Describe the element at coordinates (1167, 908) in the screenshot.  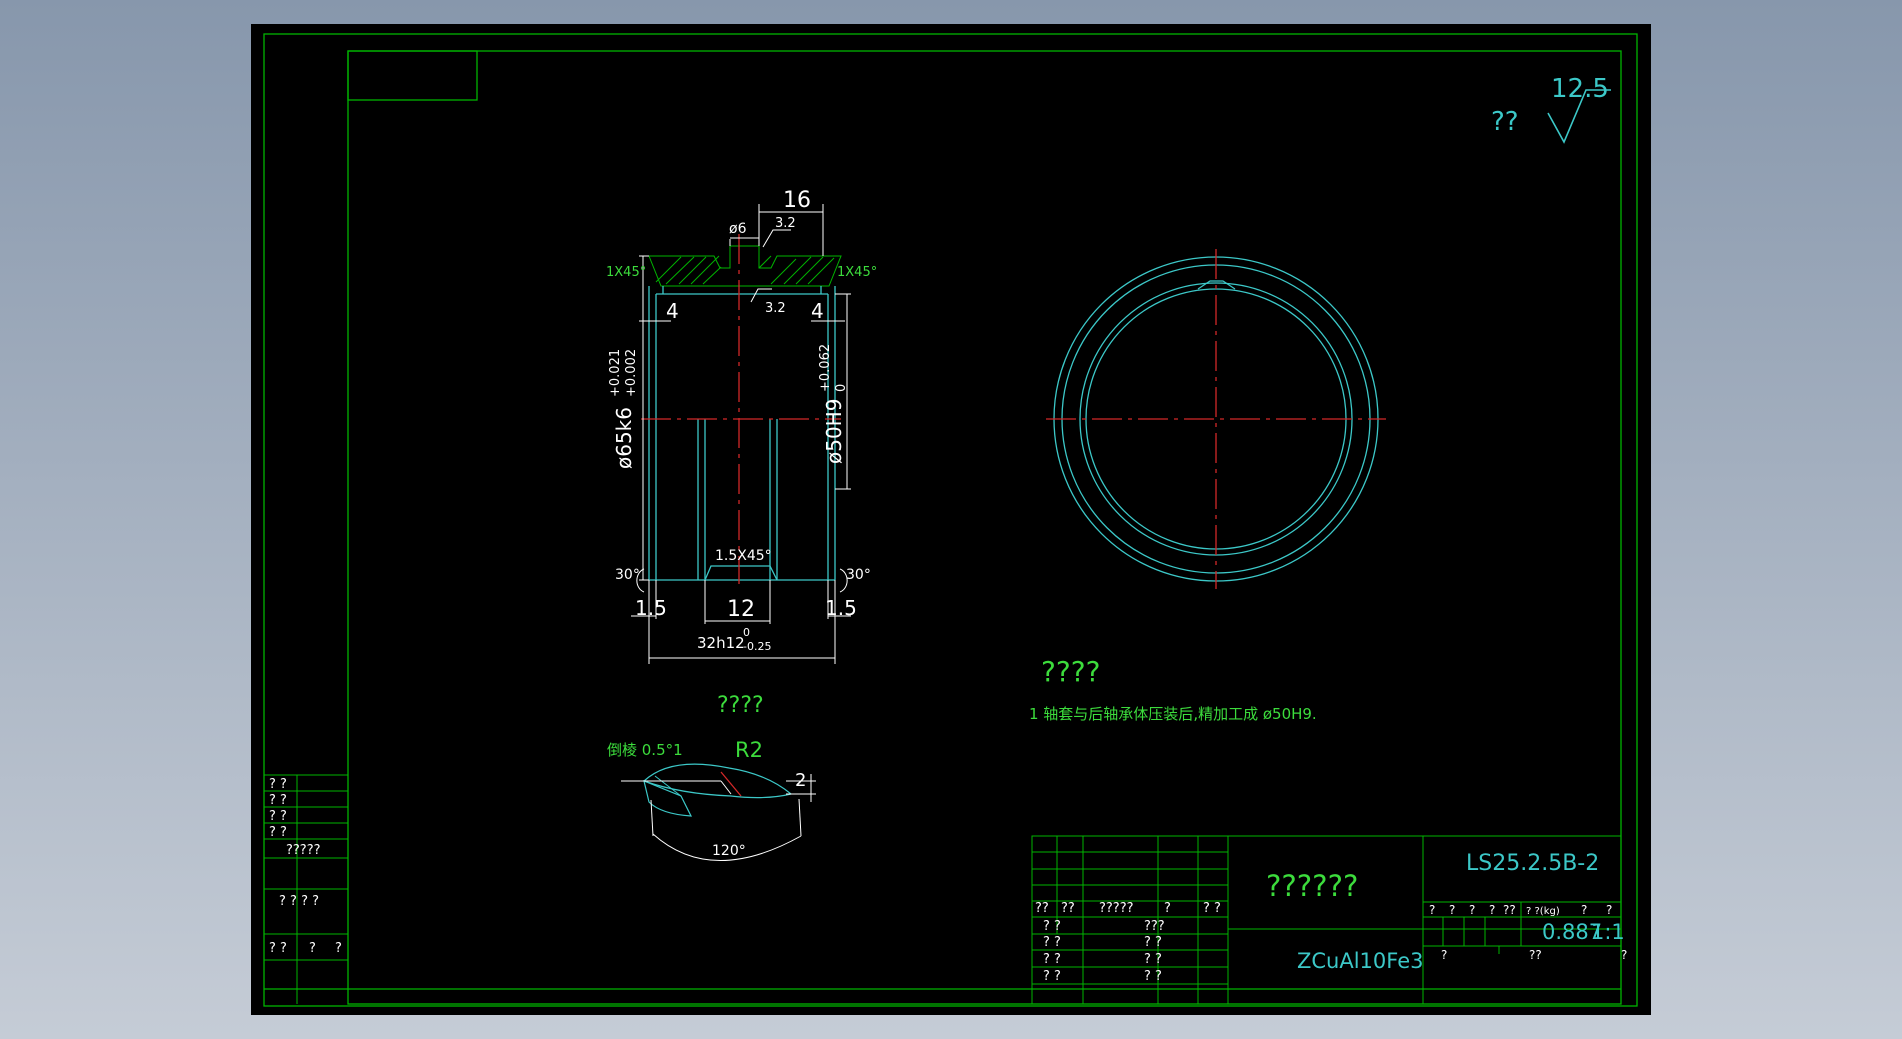
I see `title-header-4: ?` at that location.